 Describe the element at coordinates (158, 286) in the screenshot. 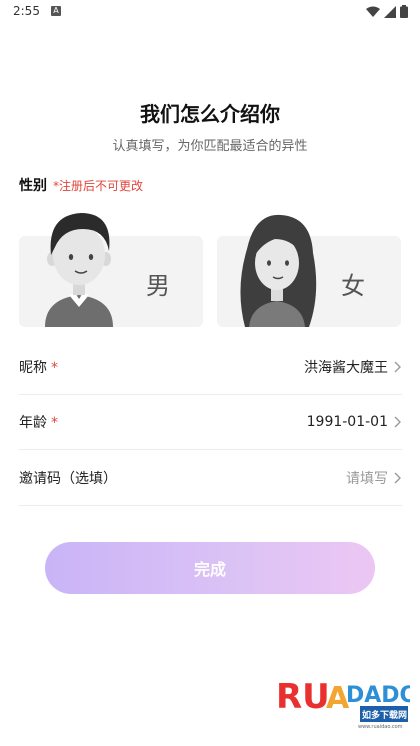

I see `gender-male-label: 男` at that location.